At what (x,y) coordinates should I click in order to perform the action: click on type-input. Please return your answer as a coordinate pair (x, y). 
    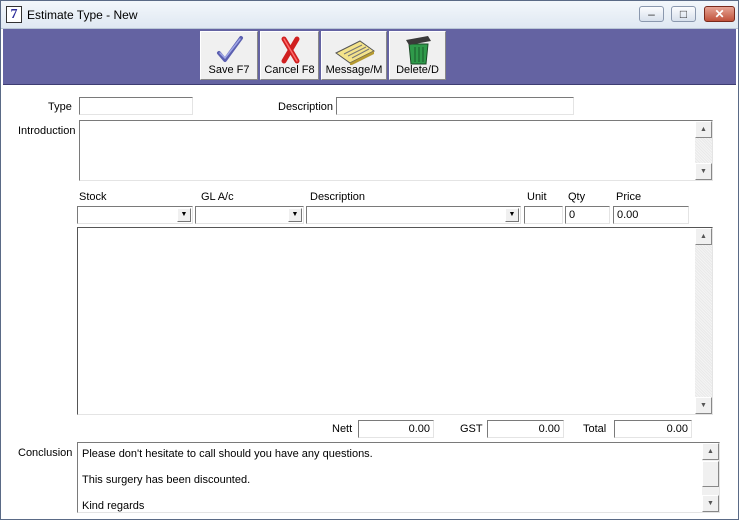
    Looking at the image, I should click on (136, 106).